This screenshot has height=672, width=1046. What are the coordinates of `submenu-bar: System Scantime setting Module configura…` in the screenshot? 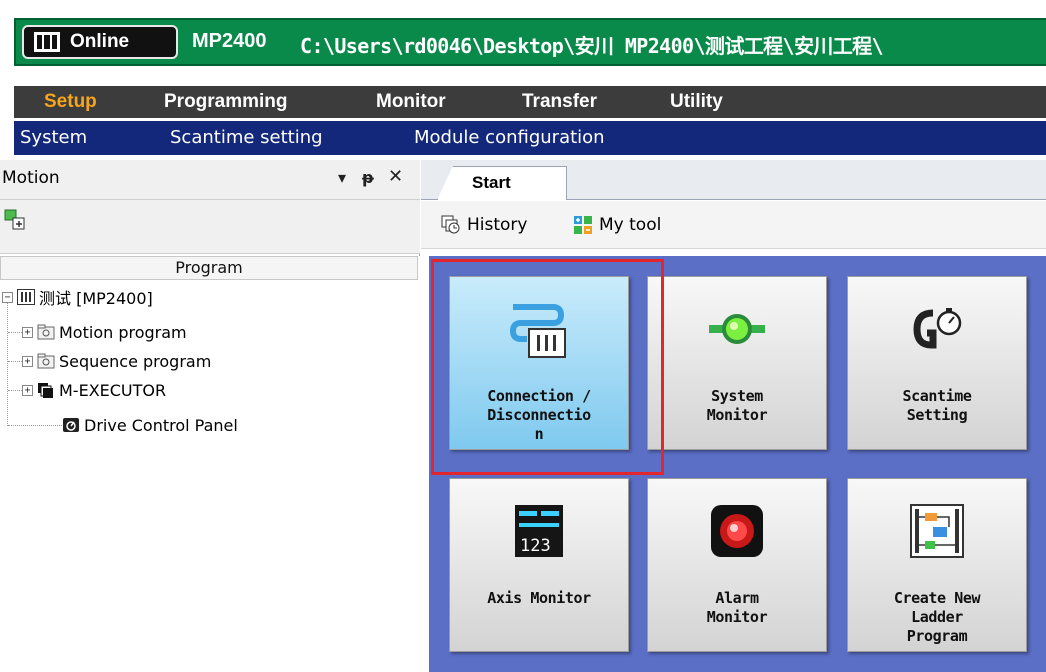 It's located at (530, 138).